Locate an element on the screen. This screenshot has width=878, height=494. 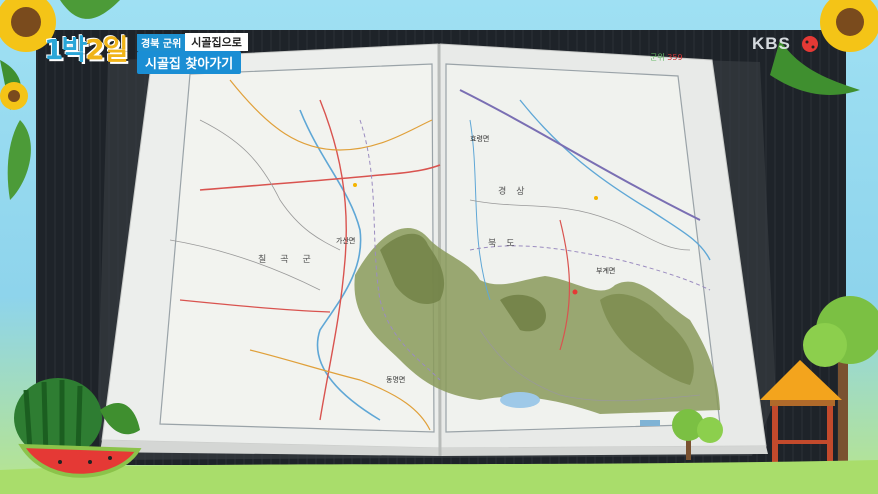
logo-text: 1박 is located at coordinates (65, 49).